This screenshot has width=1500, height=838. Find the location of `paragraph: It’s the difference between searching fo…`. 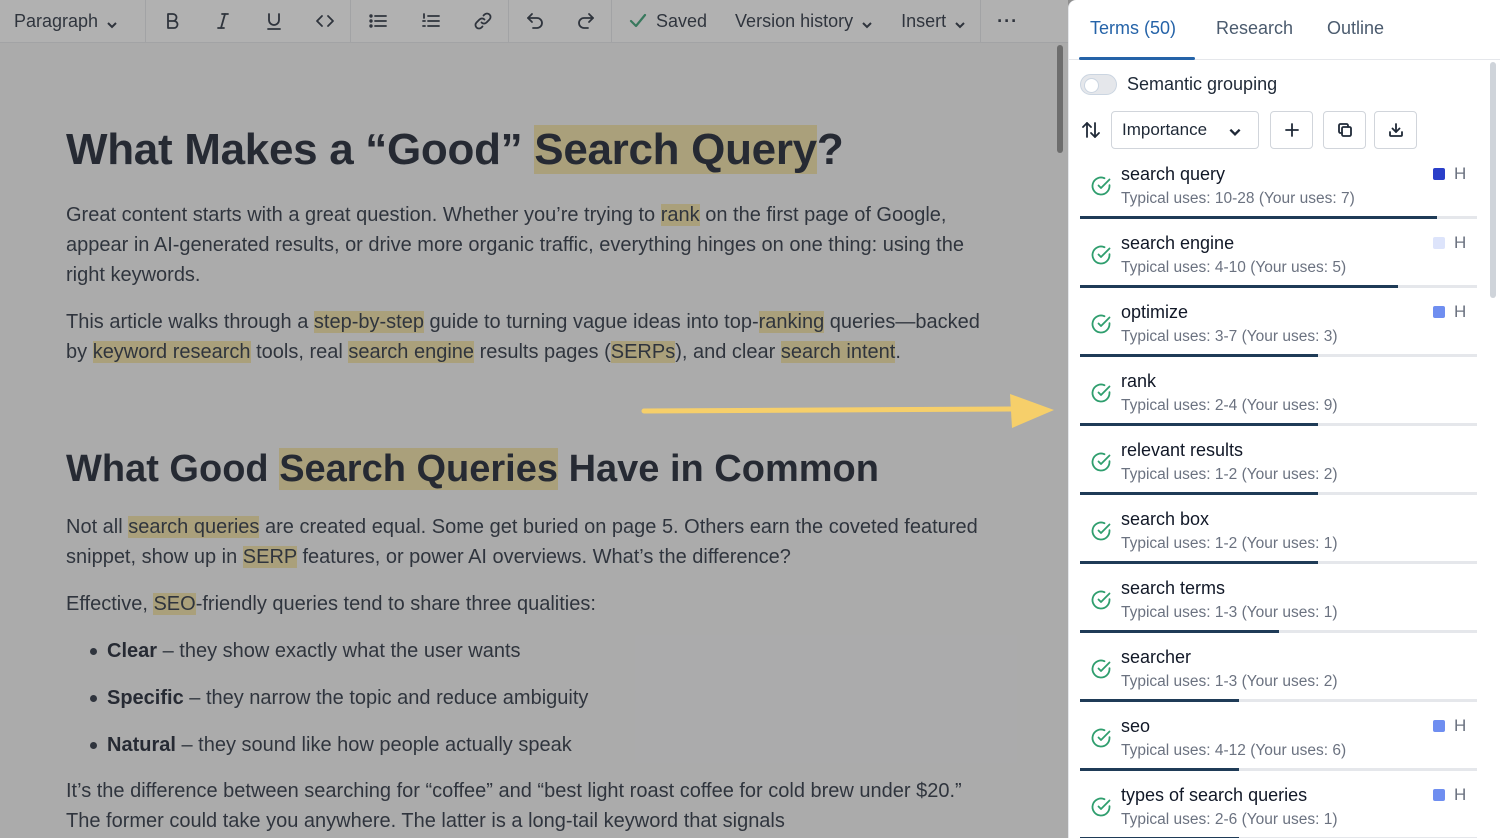

paragraph: It’s the difference between searching fo… is located at coordinates (514, 806).